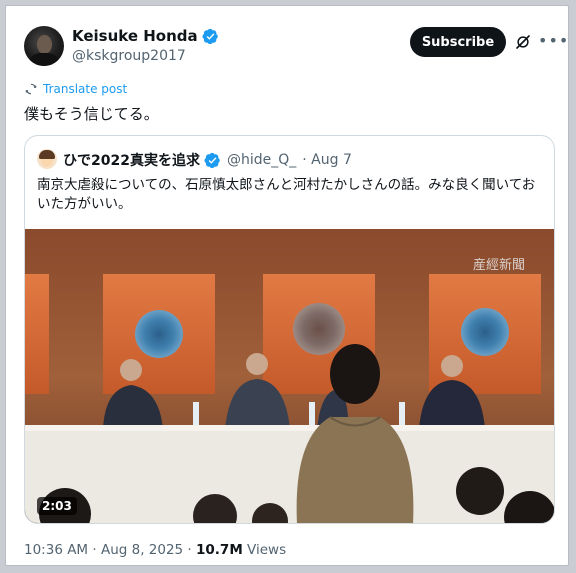 This screenshot has width=576, height=573. I want to click on author-avatar, so click(44, 46).